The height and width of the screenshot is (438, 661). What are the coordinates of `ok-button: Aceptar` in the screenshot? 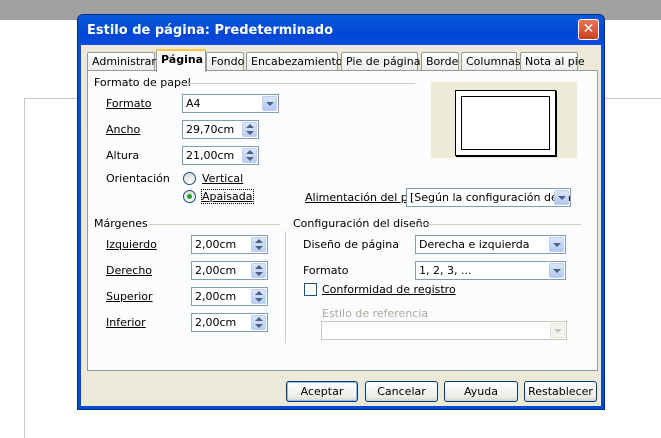 It's located at (322, 391).